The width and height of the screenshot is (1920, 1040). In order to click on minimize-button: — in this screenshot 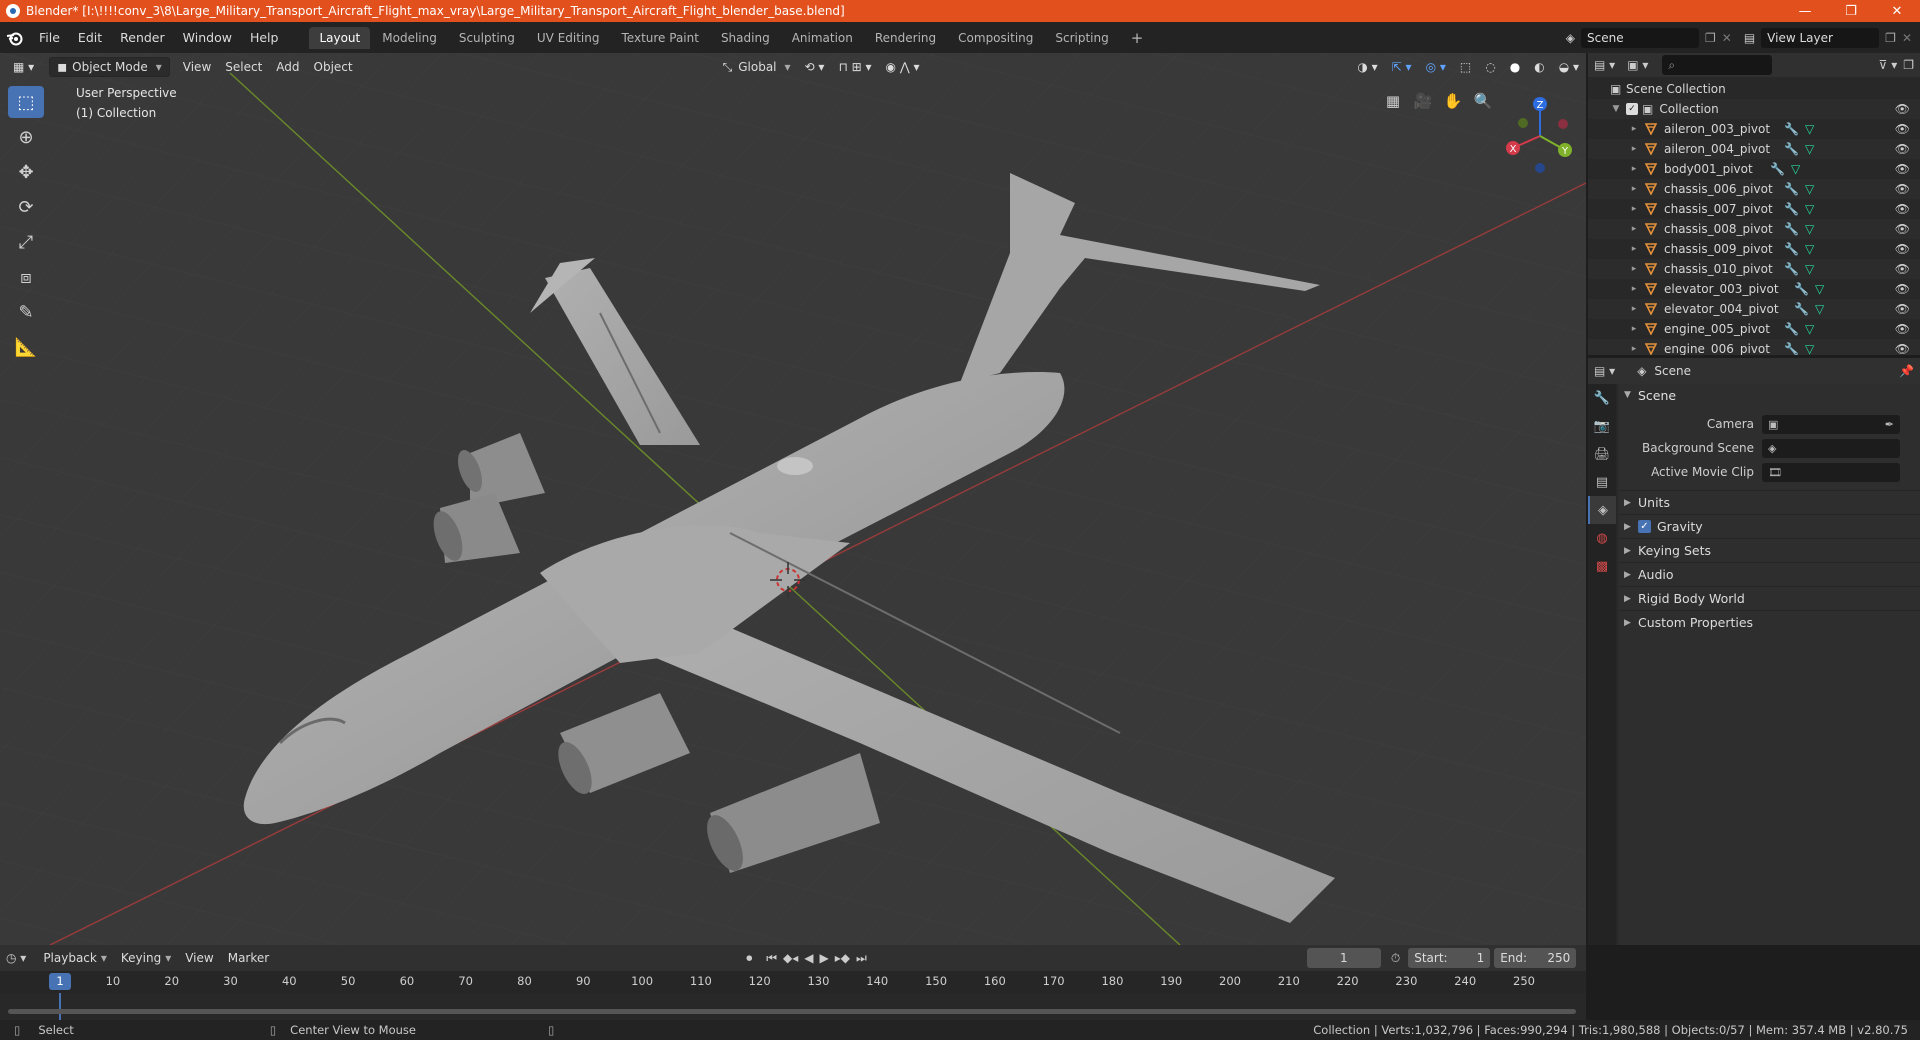, I will do `click(1805, 11)`.